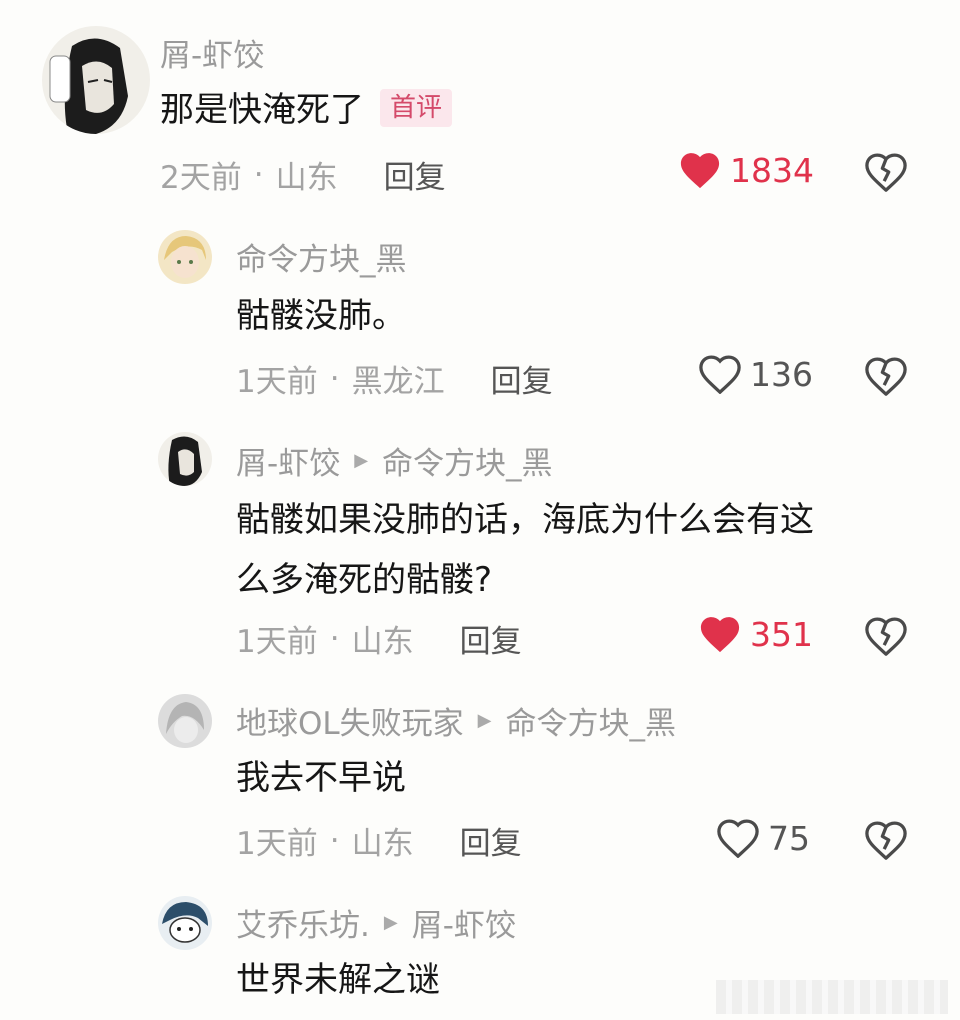  I want to click on comment-meta: 1天前 · 黑龙江 回复, so click(394, 378).